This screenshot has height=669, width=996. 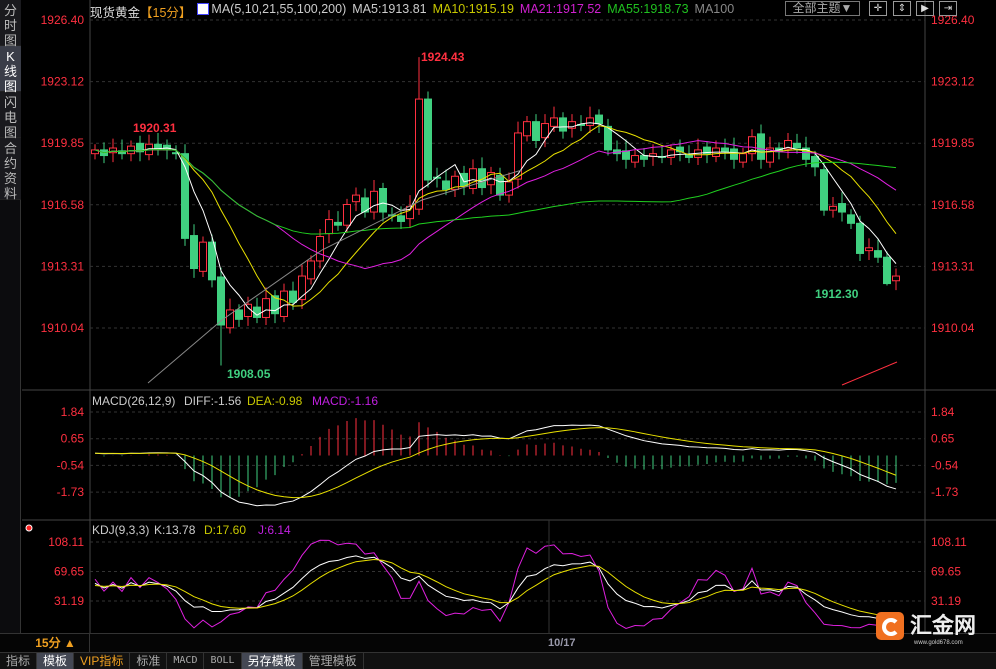 What do you see at coordinates (249, 374) in the screenshot?
I see `annotation-low: 1908.05` at bounding box center [249, 374].